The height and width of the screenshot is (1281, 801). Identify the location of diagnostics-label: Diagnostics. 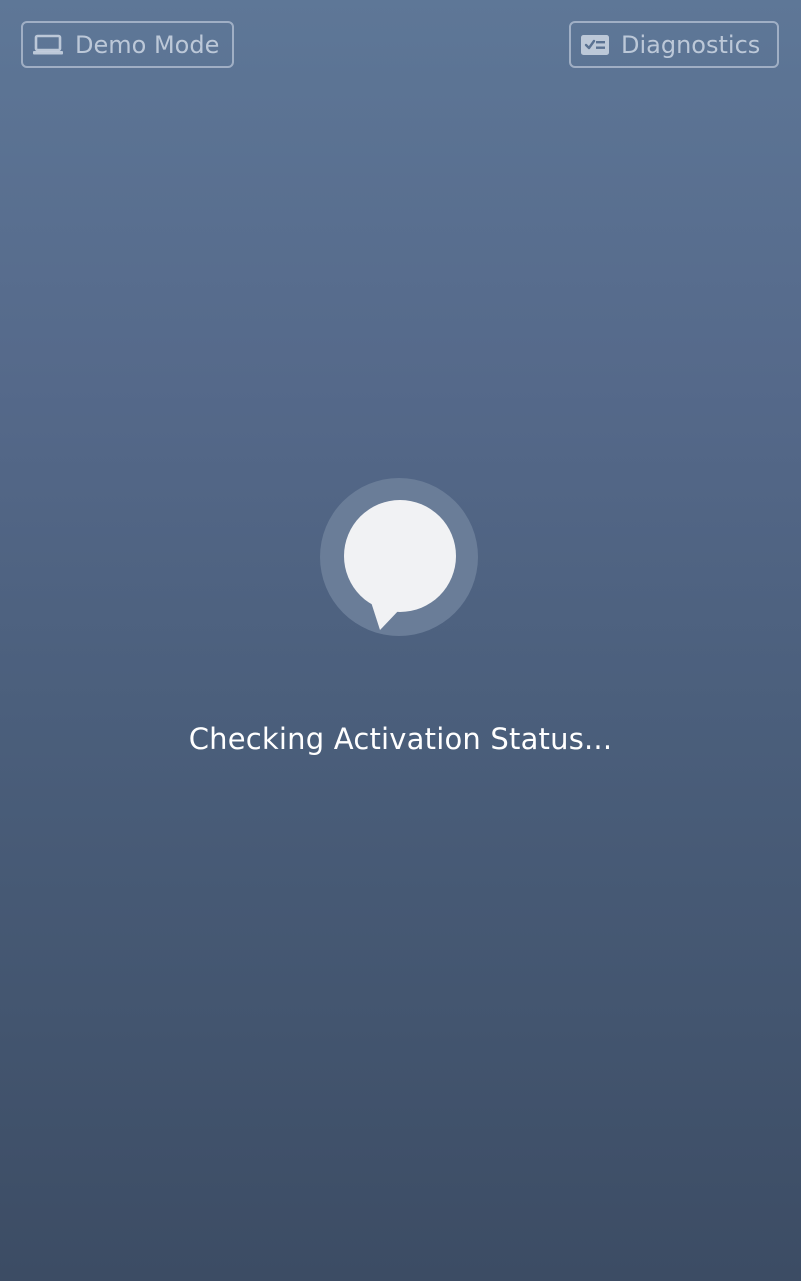
(691, 44).